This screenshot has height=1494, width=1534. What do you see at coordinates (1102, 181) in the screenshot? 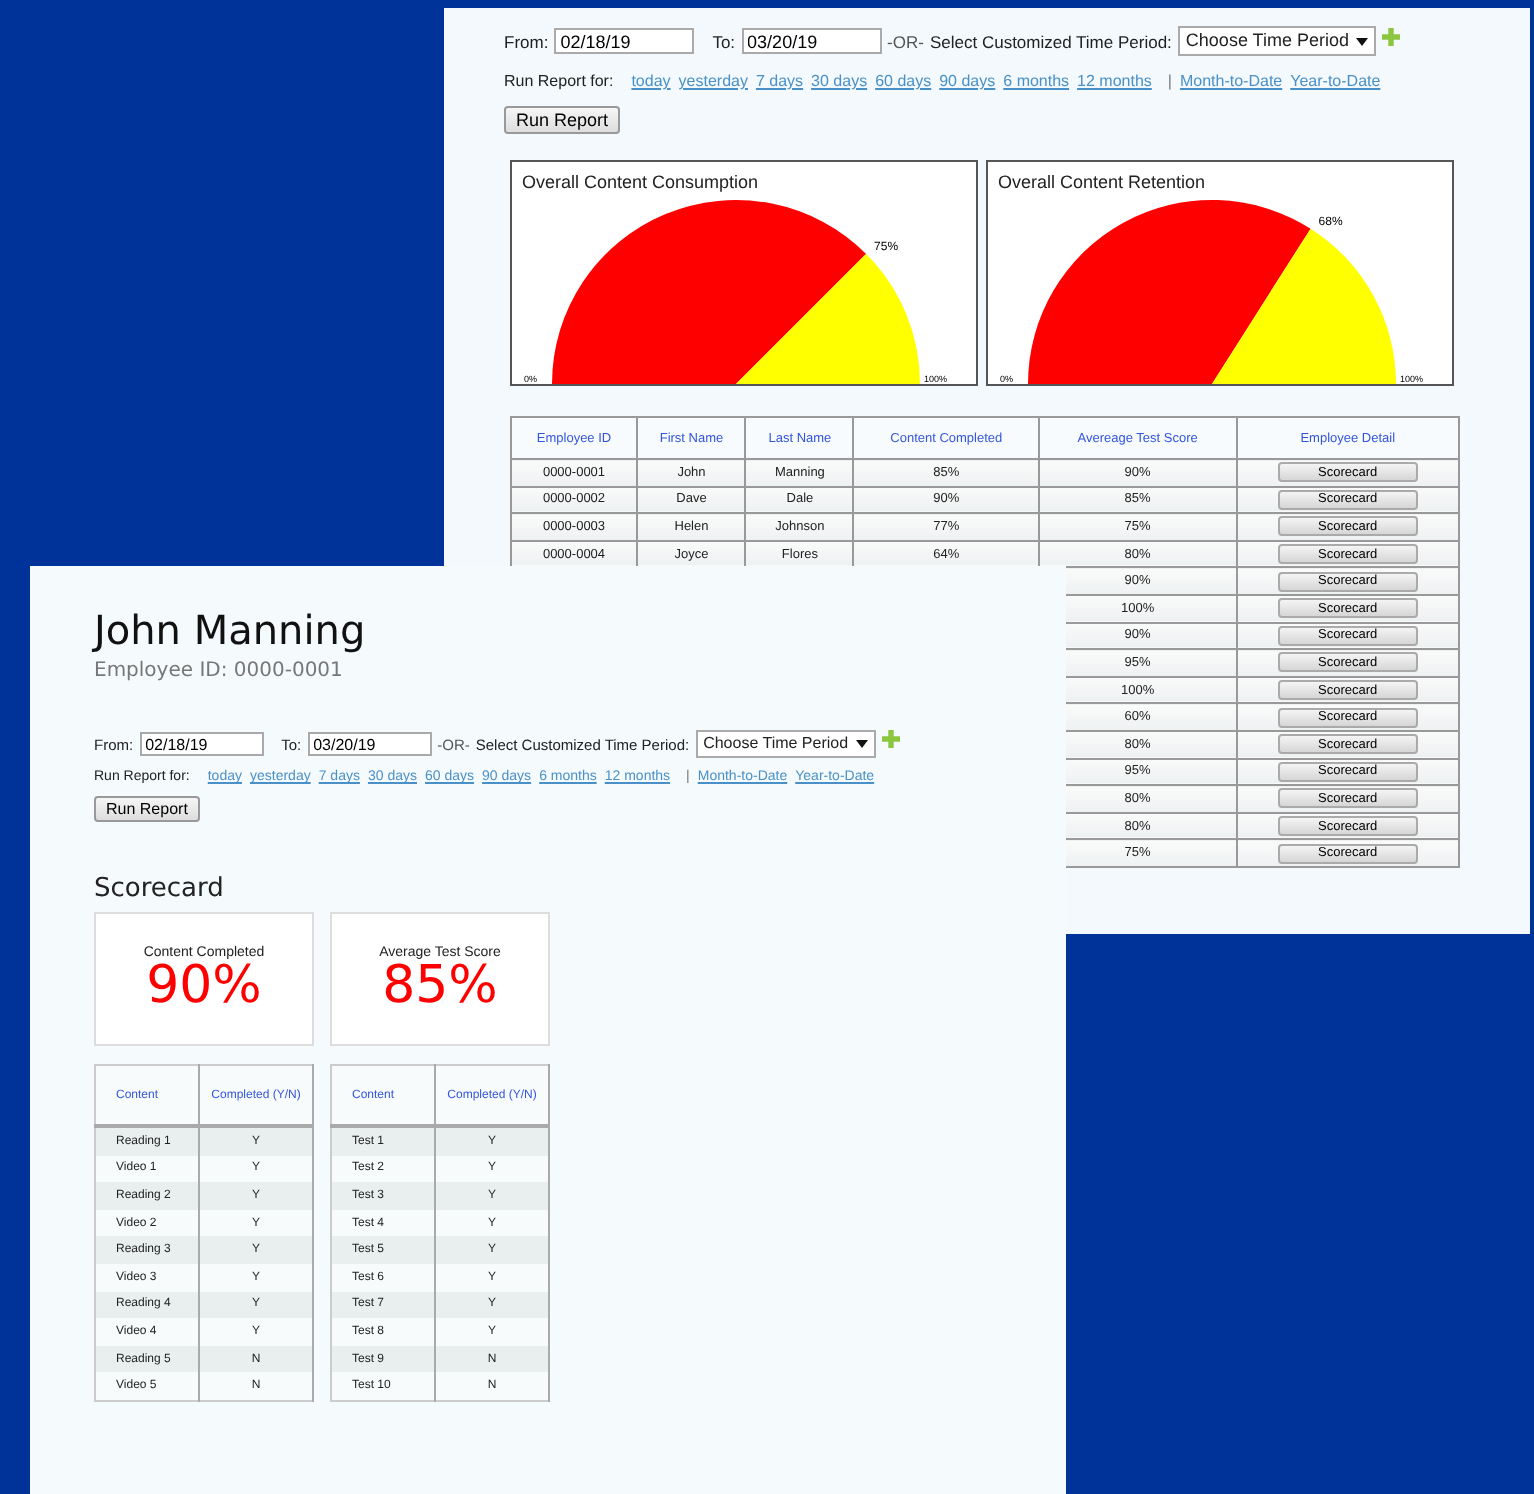
I see `chart-title: Overall Content Retention` at bounding box center [1102, 181].